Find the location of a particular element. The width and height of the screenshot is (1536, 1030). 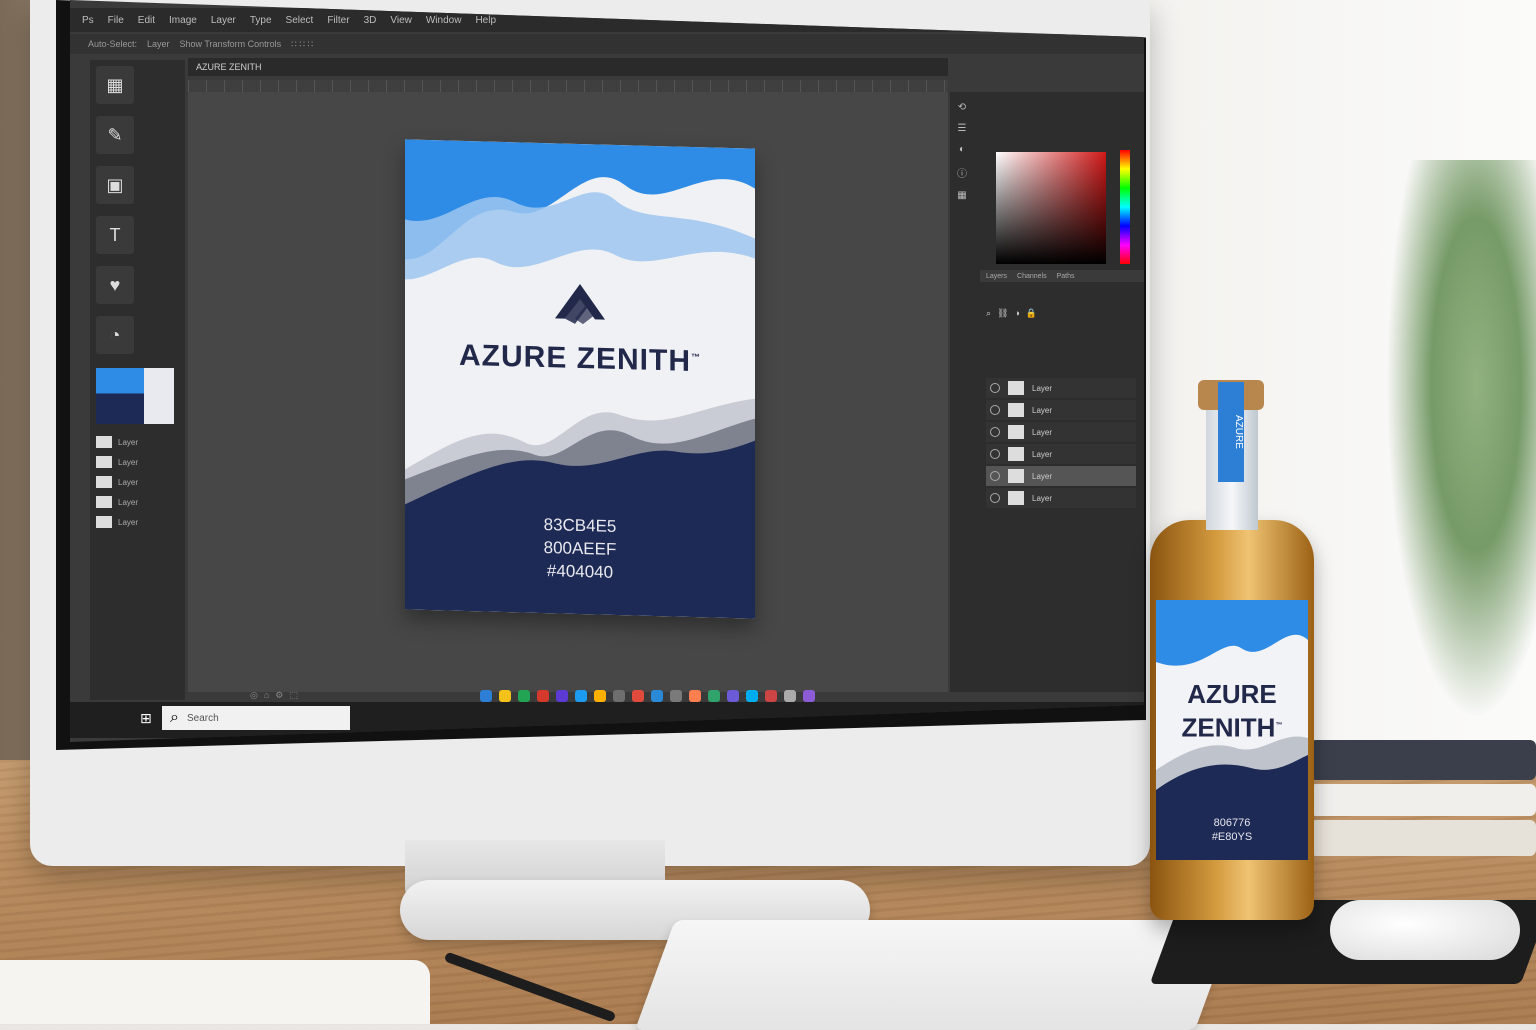

menu-item: Image is located at coordinates (183, 20).